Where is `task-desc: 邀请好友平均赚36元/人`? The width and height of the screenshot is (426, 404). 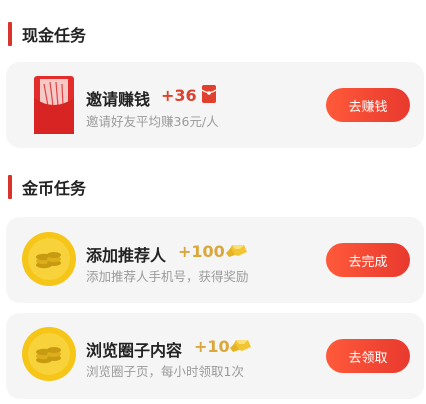 task-desc: 邀请好友平均赚36元/人 is located at coordinates (152, 121).